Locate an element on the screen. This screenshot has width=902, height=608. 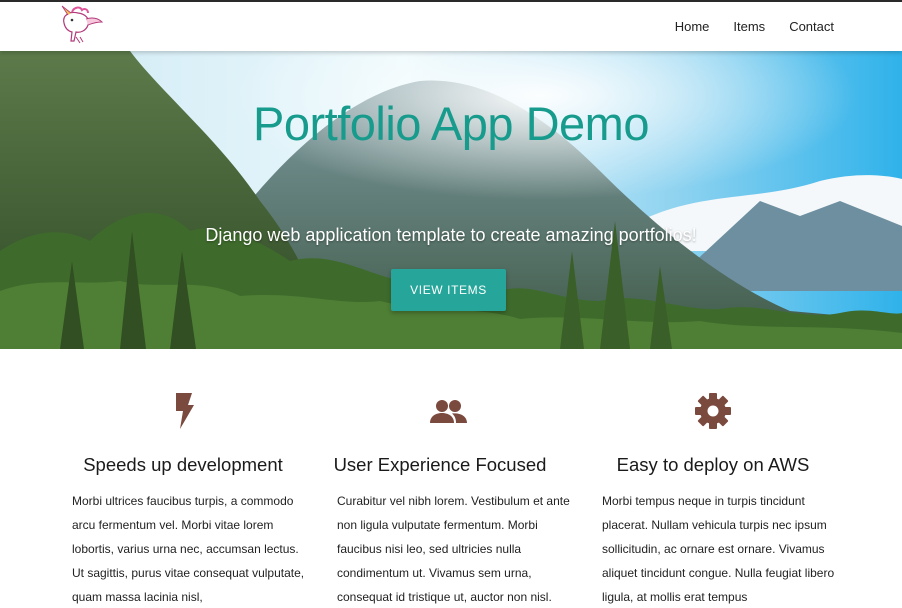
feature-title: Speeds up development is located at coordinates (183, 464).